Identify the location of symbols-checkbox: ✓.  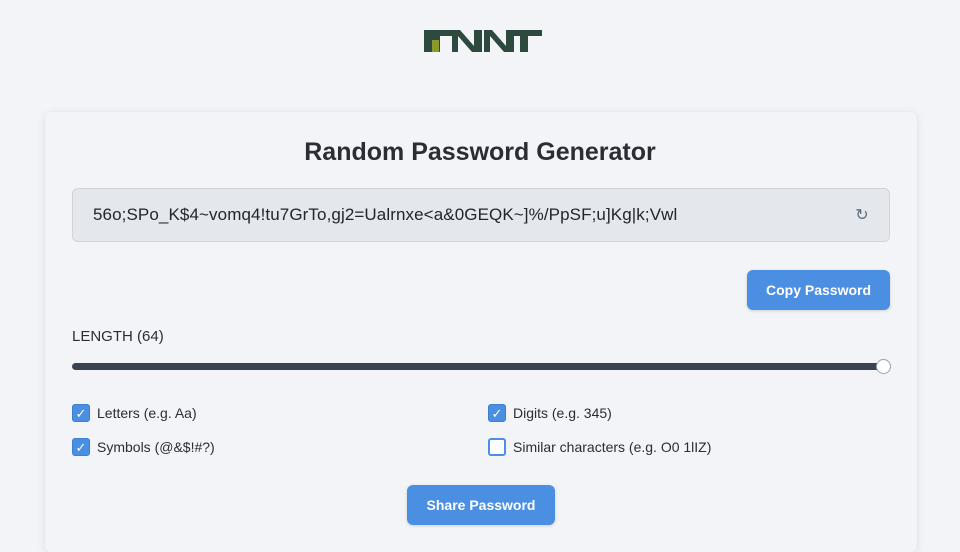
(81, 447).